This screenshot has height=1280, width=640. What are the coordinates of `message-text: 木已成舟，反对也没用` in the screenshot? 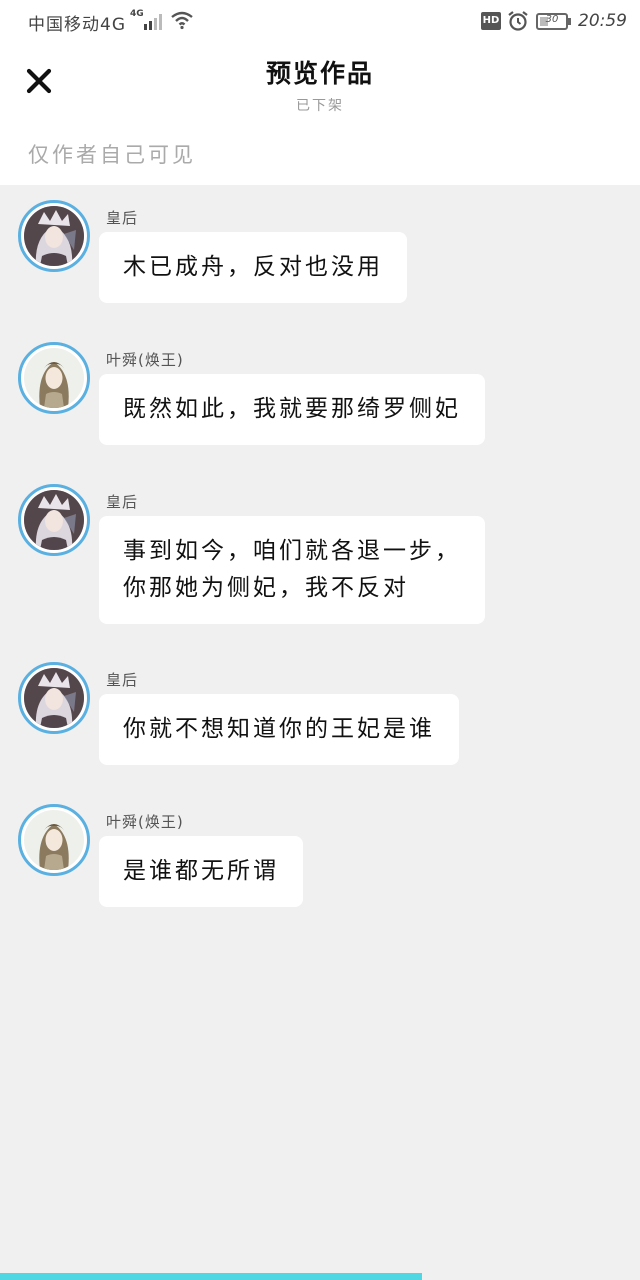 It's located at (253, 267).